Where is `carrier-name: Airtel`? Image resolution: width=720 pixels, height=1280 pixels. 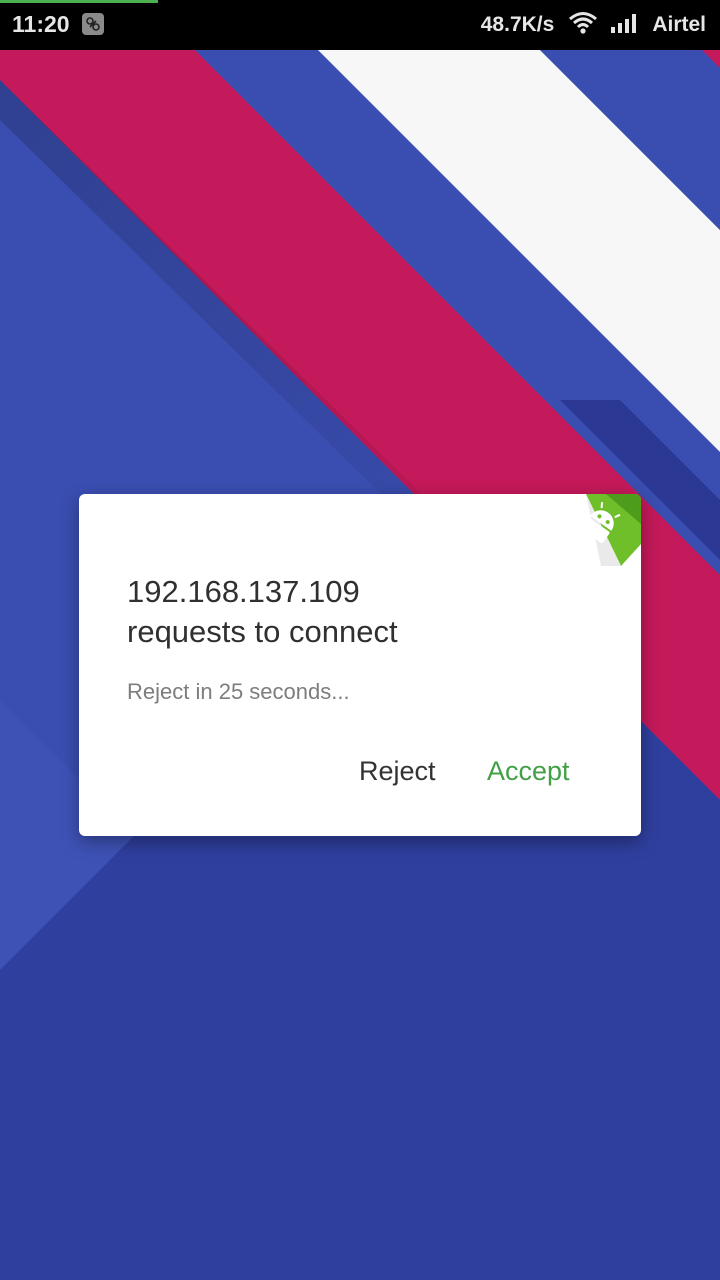
carrier-name: Airtel is located at coordinates (679, 24).